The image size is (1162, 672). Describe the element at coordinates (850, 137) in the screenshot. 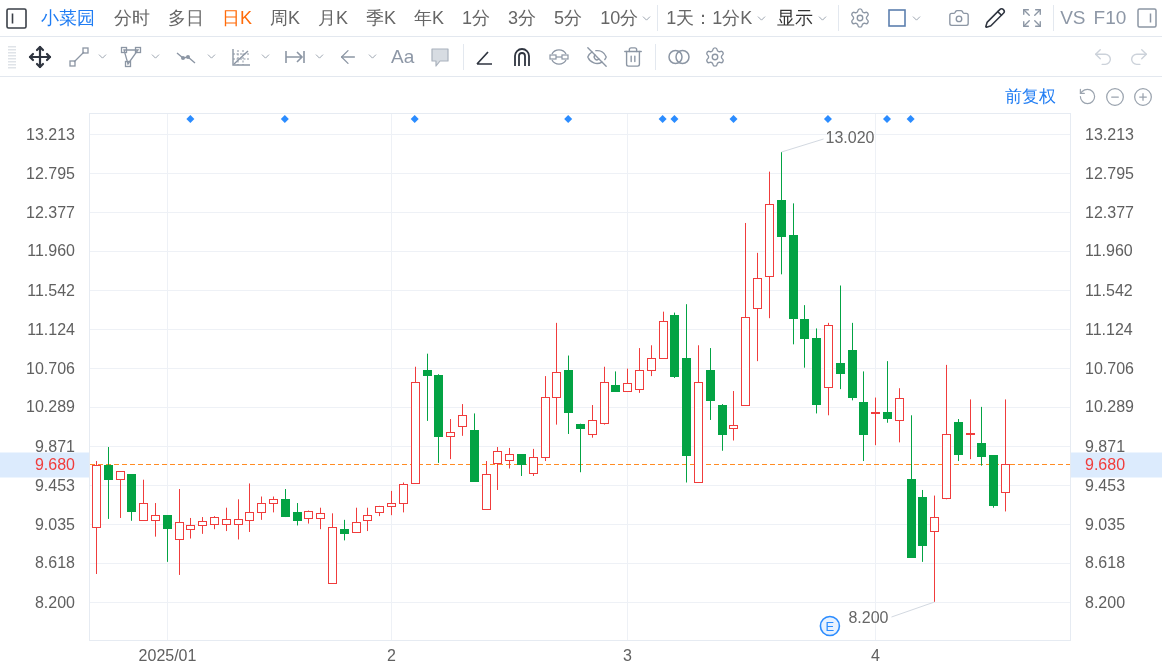

I see `high-price-label: 13.020` at that location.